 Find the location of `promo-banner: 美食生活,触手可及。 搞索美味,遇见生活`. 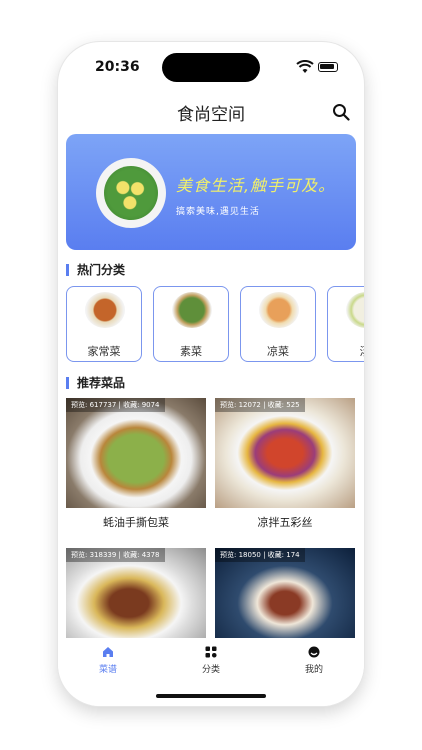

promo-banner: 美食生活,触手可及。 搞索美味,遇见生活 is located at coordinates (211, 192).